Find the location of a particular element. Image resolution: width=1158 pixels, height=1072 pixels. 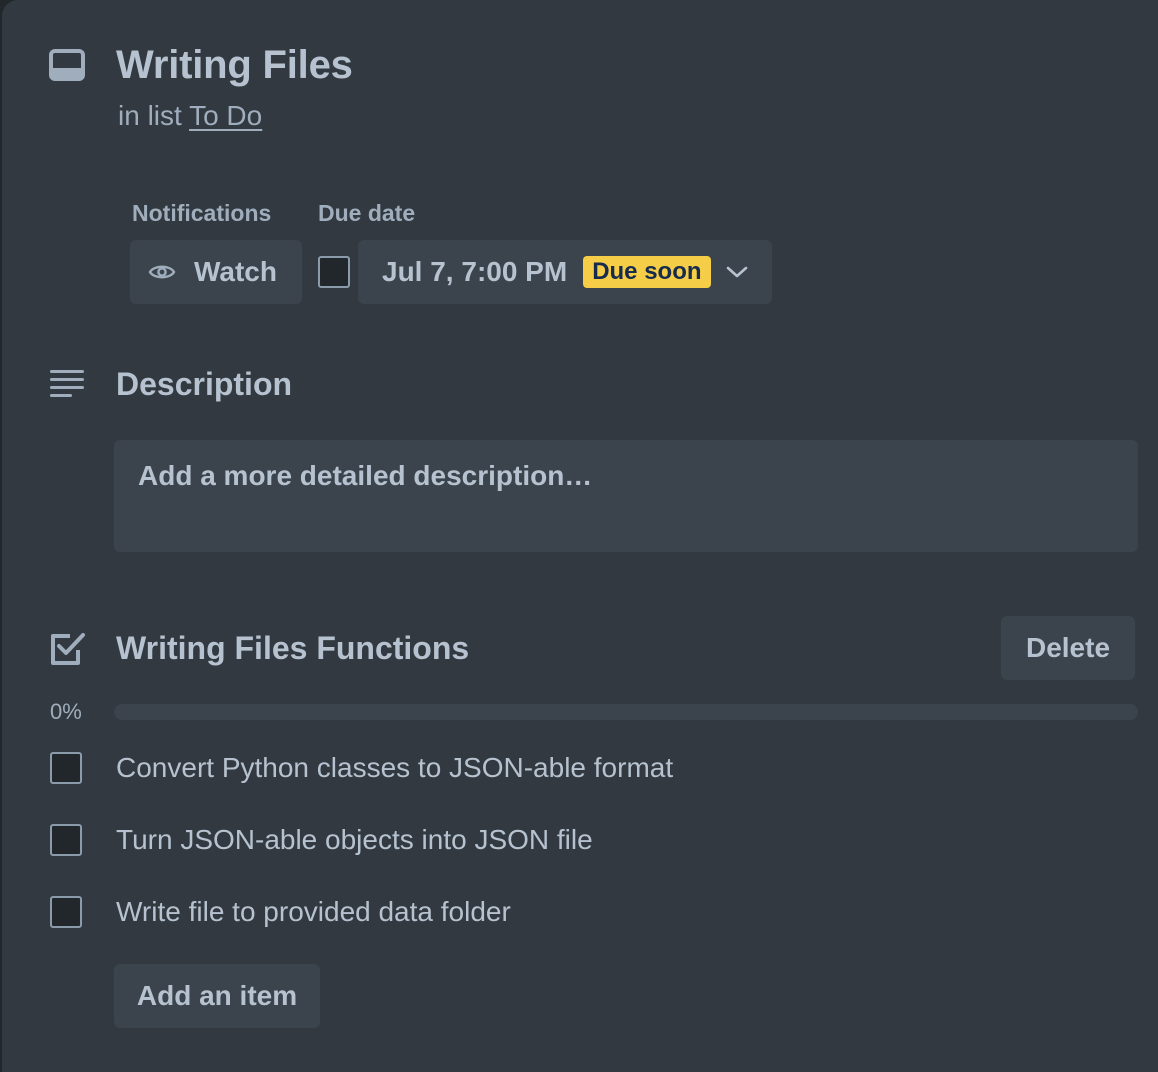

eye-icon is located at coordinates (162, 272).